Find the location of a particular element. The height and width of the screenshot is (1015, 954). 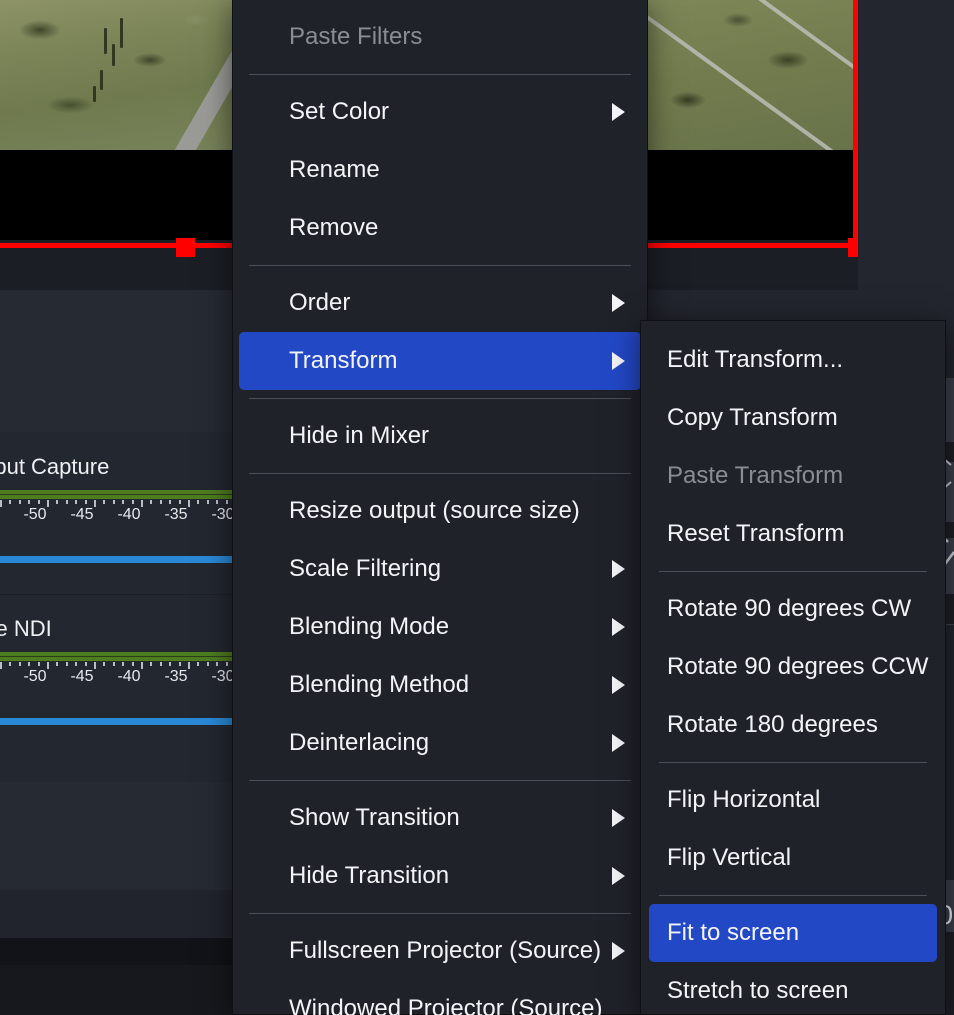

menu-item-fullscreen-projector-source: Fullscreen Projector (Source) is located at coordinates (440, 951).